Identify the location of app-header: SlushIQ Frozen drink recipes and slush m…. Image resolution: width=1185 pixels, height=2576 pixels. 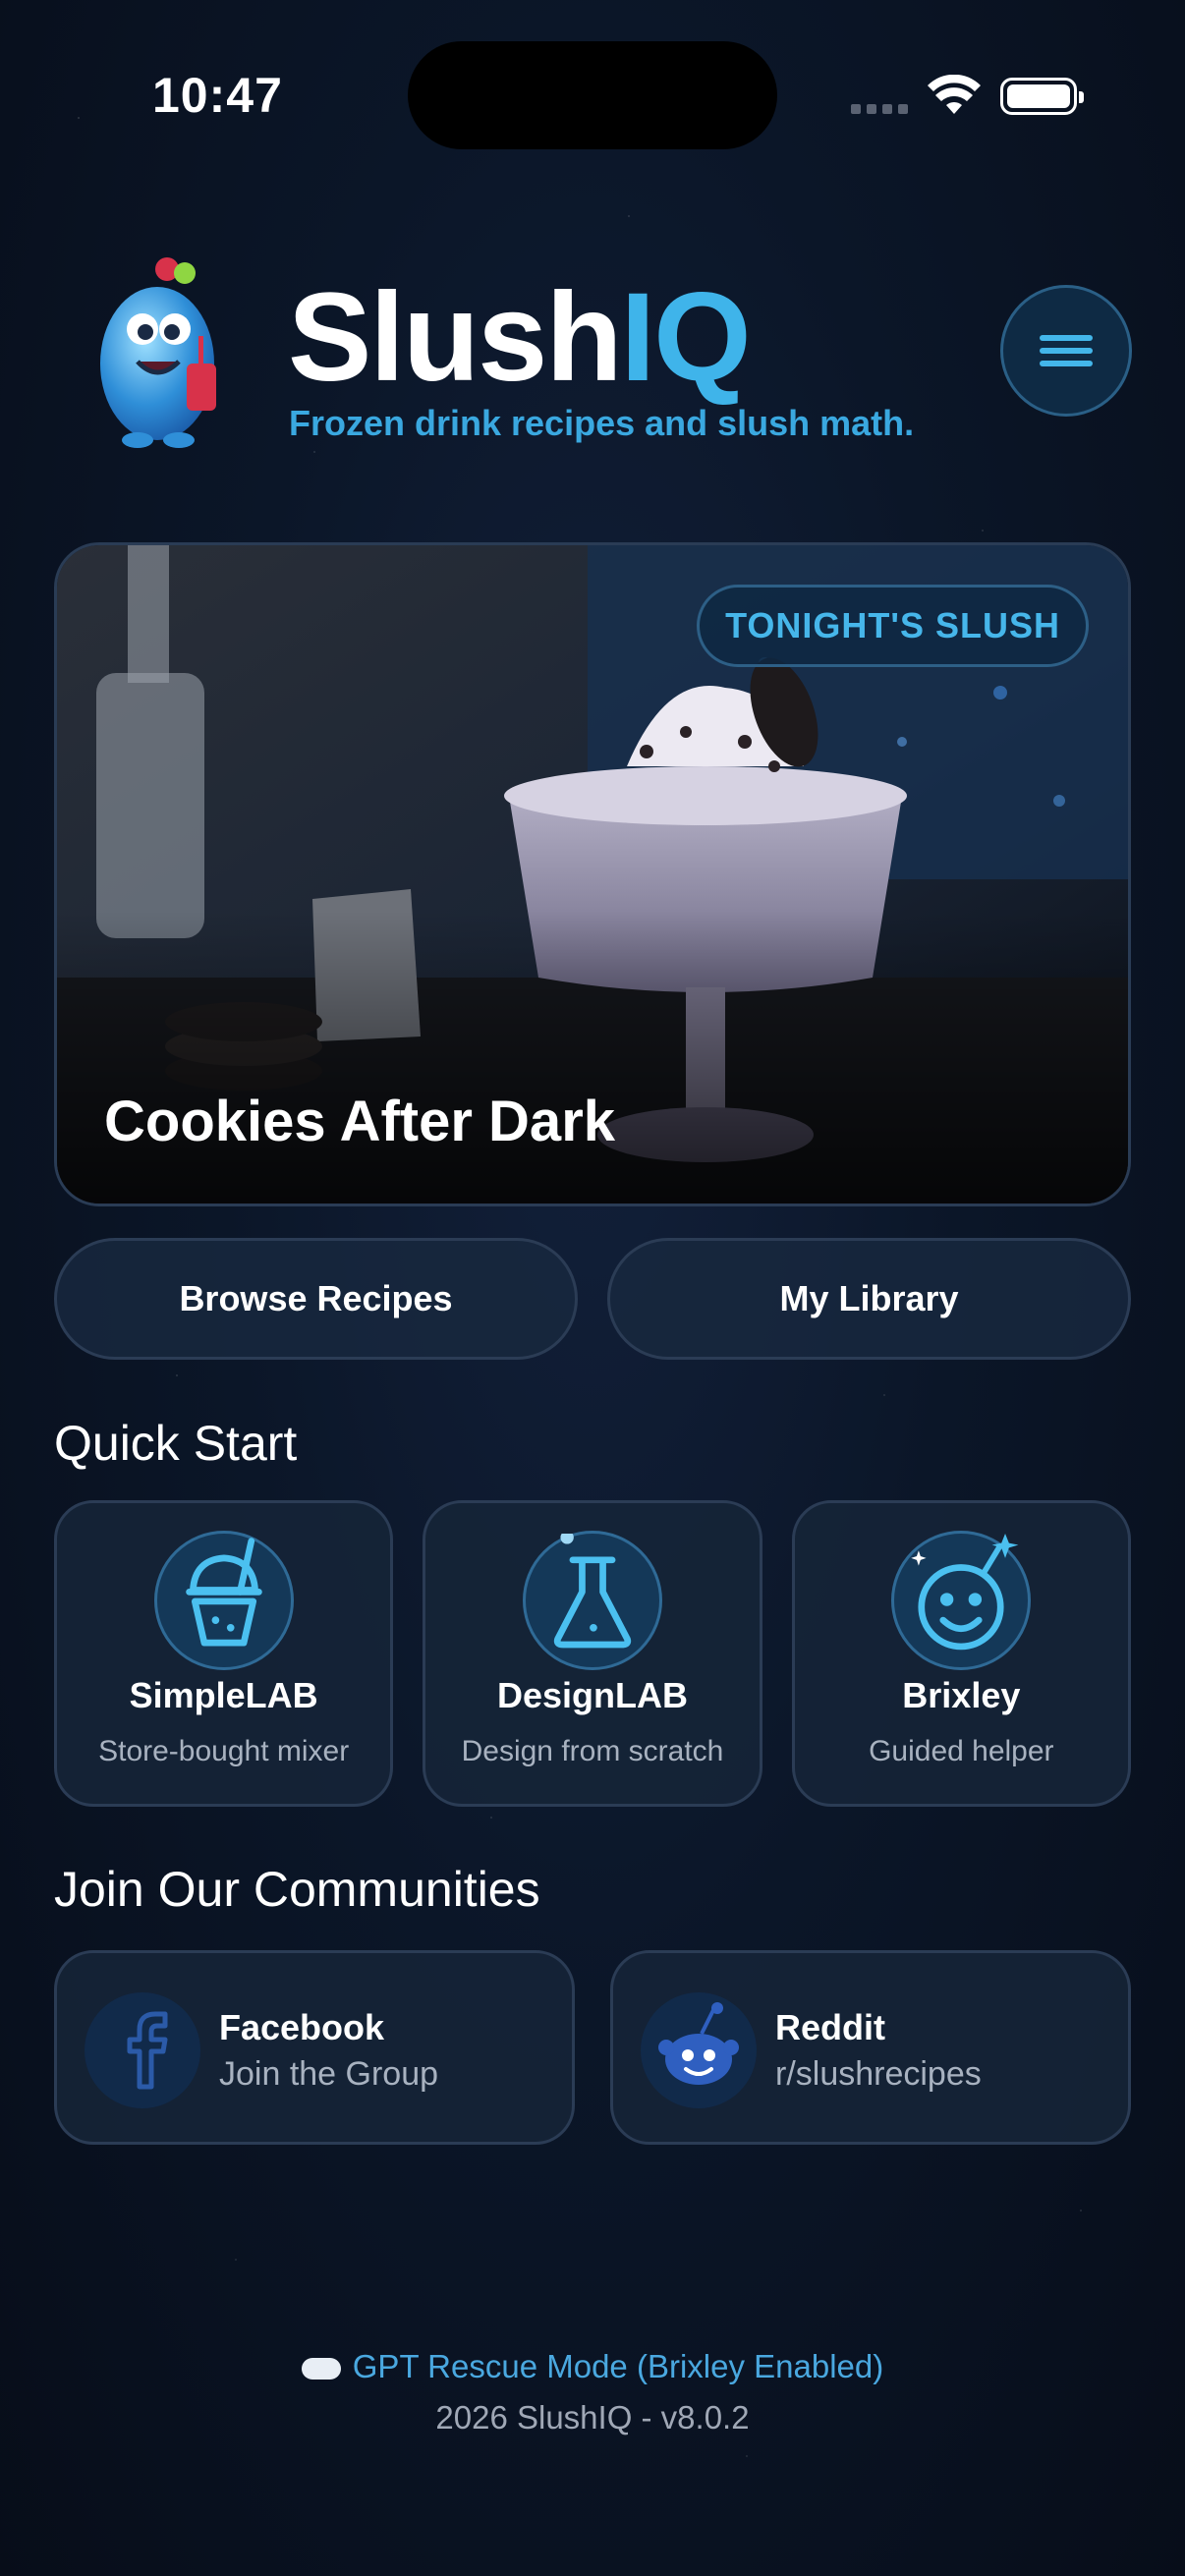
(592, 354).